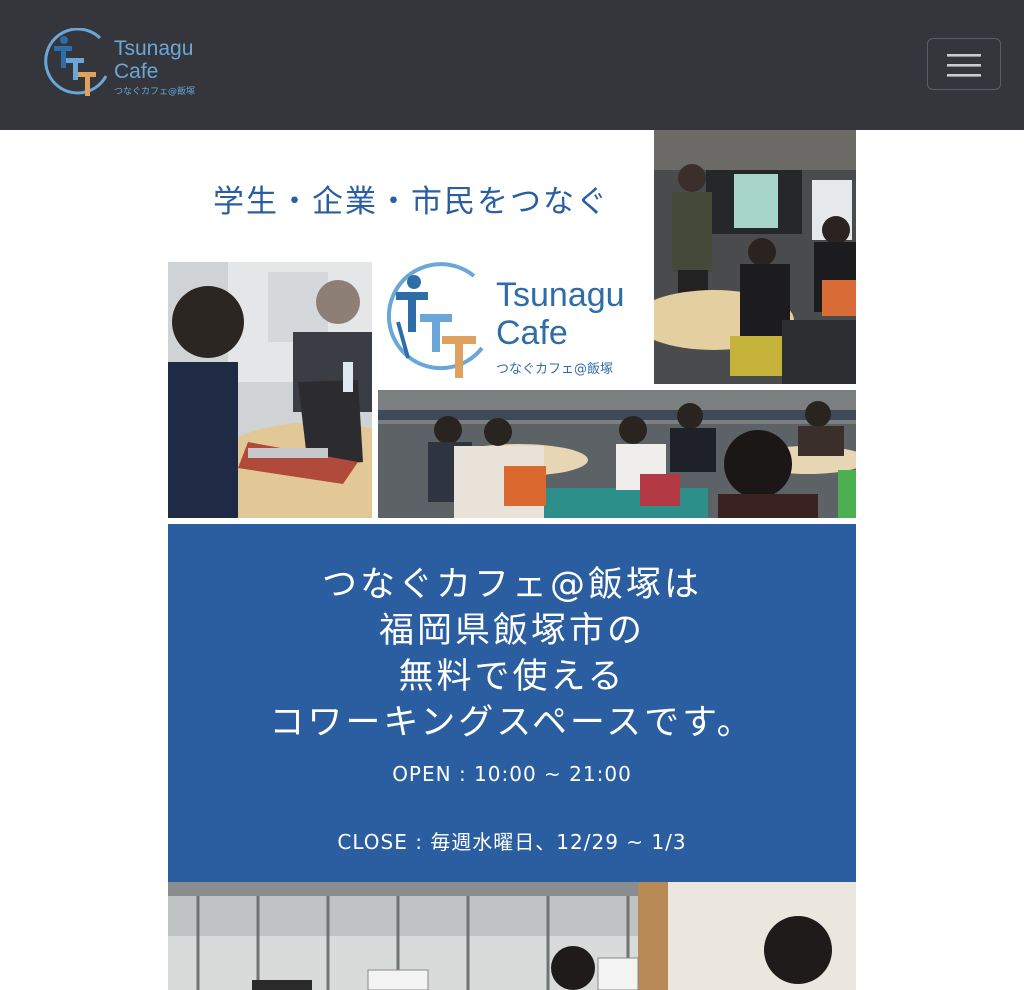 The width and height of the screenshot is (1024, 990). I want to click on banner-logo-japanese: つなぐカフェ@飯塚, so click(555, 369).